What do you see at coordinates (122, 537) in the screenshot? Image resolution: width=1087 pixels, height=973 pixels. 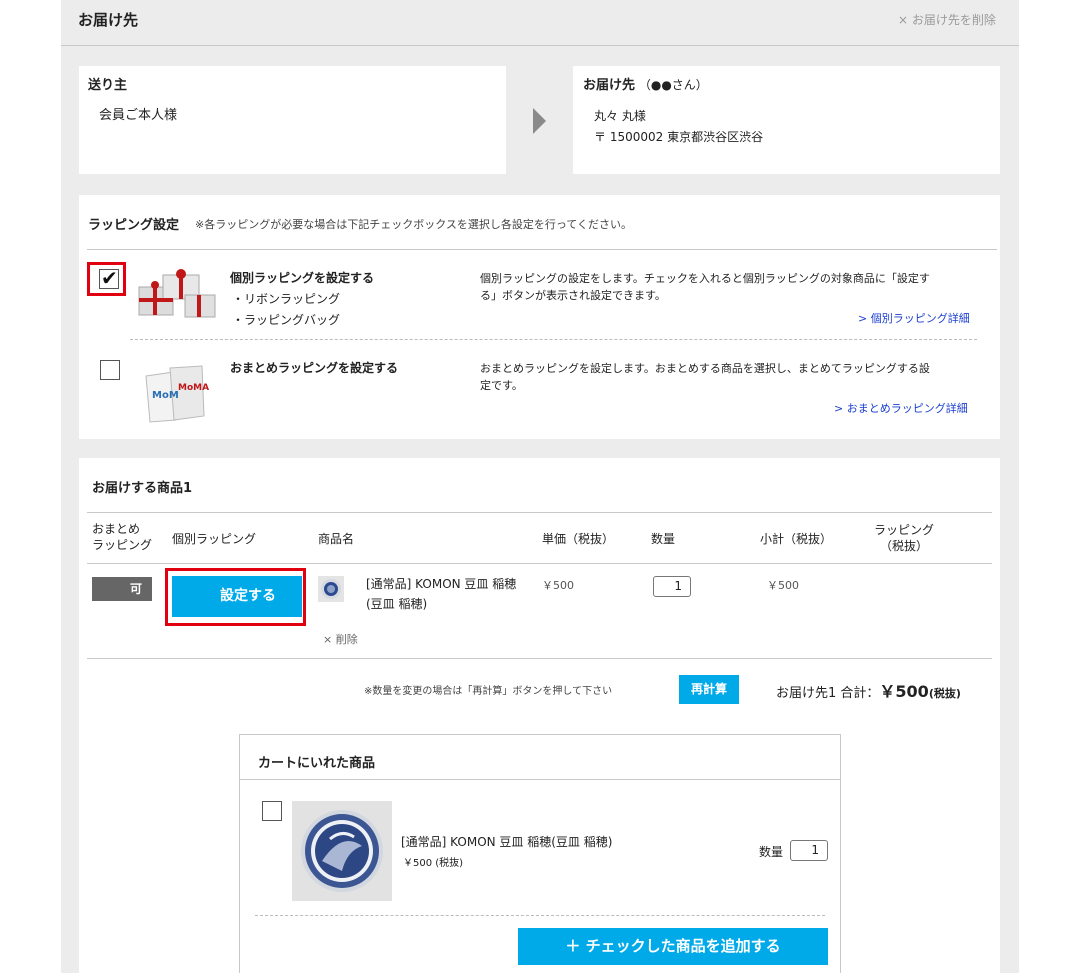 I see `col-bulk-wrapping: おまとめ ラッピング` at bounding box center [122, 537].